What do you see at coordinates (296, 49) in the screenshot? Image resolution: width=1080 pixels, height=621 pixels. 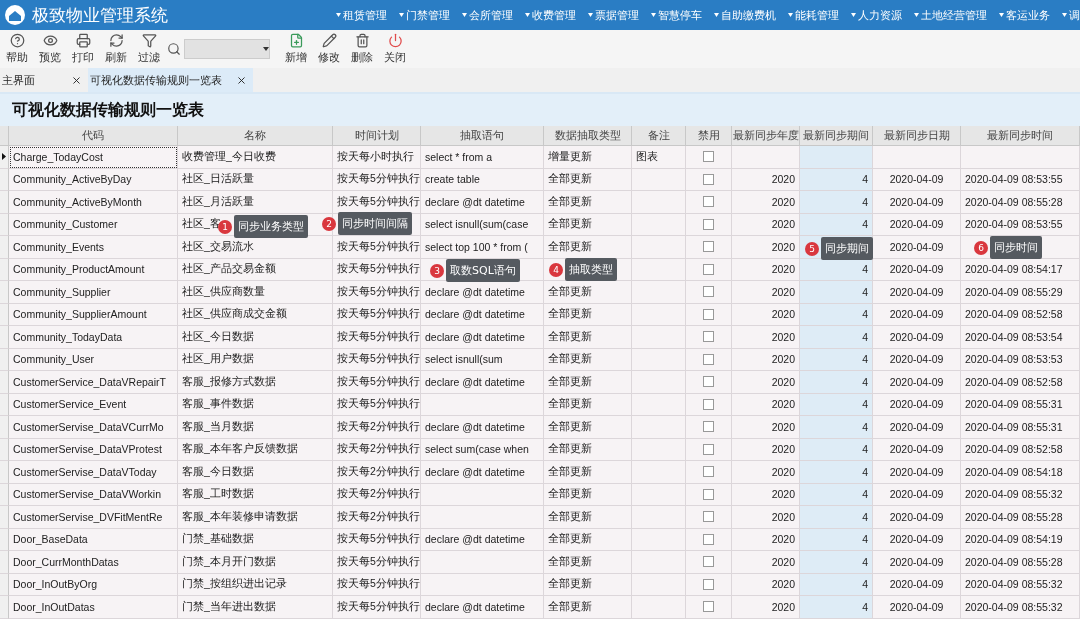 I see `add-button: 新增` at bounding box center [296, 49].